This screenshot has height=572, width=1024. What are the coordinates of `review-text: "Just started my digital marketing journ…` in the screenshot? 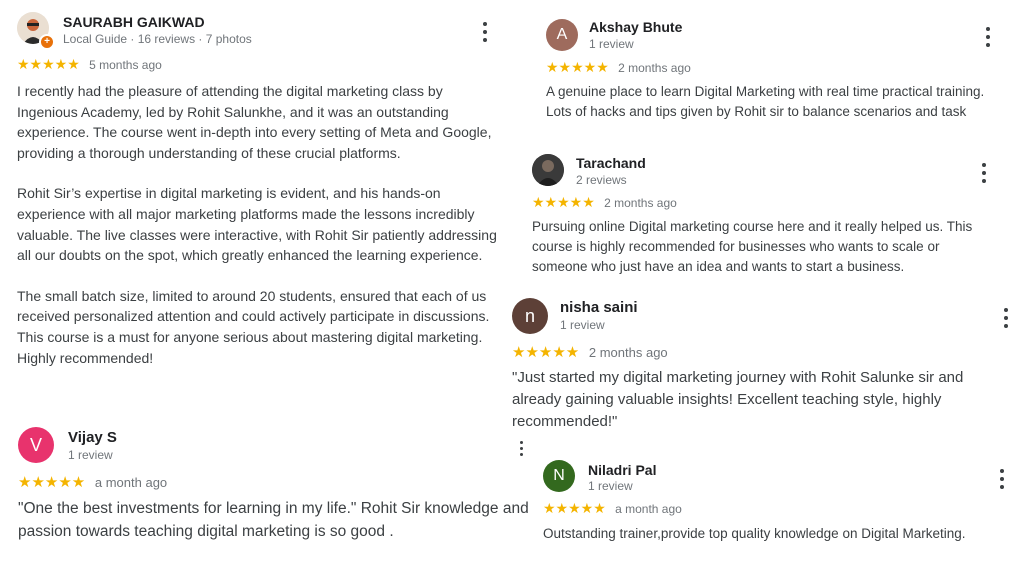 It's located at (738, 399).